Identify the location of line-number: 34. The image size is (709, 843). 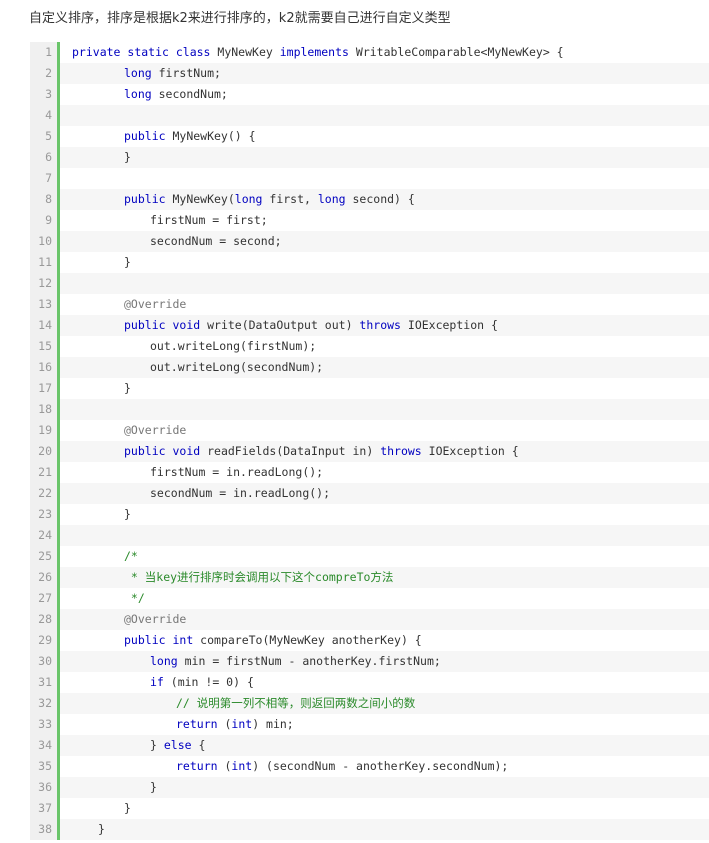
(45, 745).